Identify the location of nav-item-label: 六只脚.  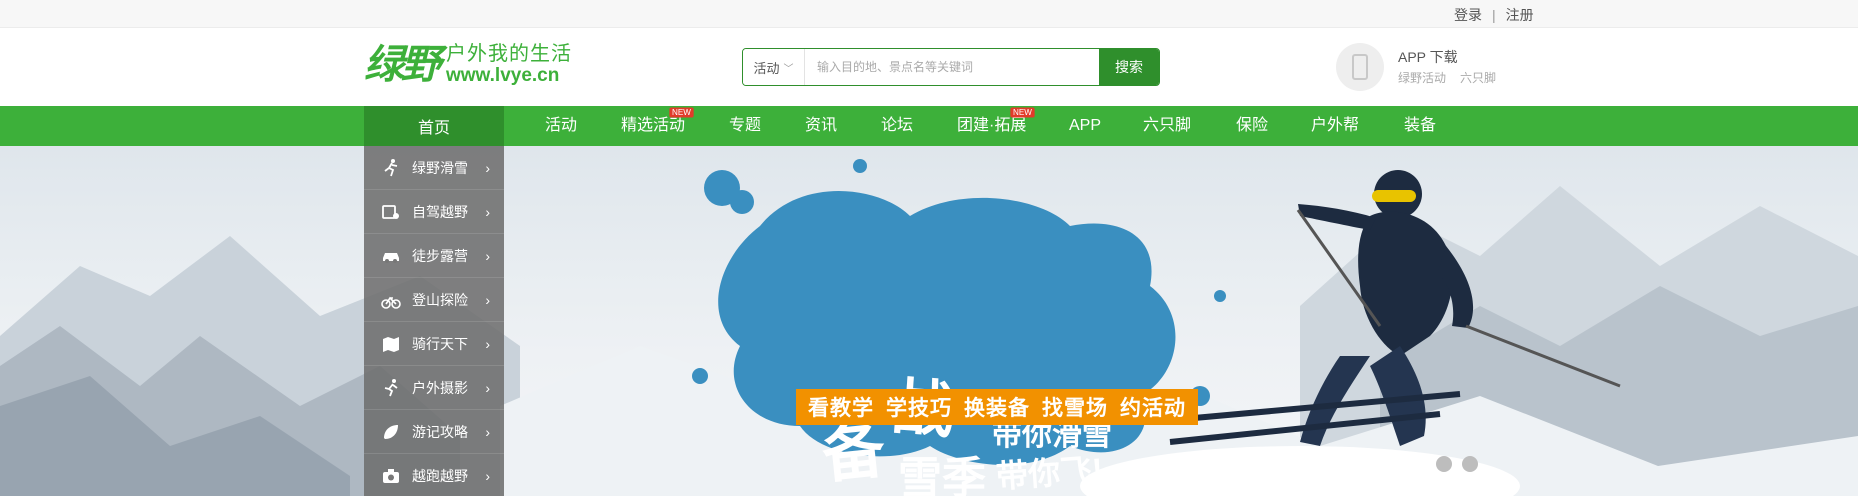
(1167, 125).